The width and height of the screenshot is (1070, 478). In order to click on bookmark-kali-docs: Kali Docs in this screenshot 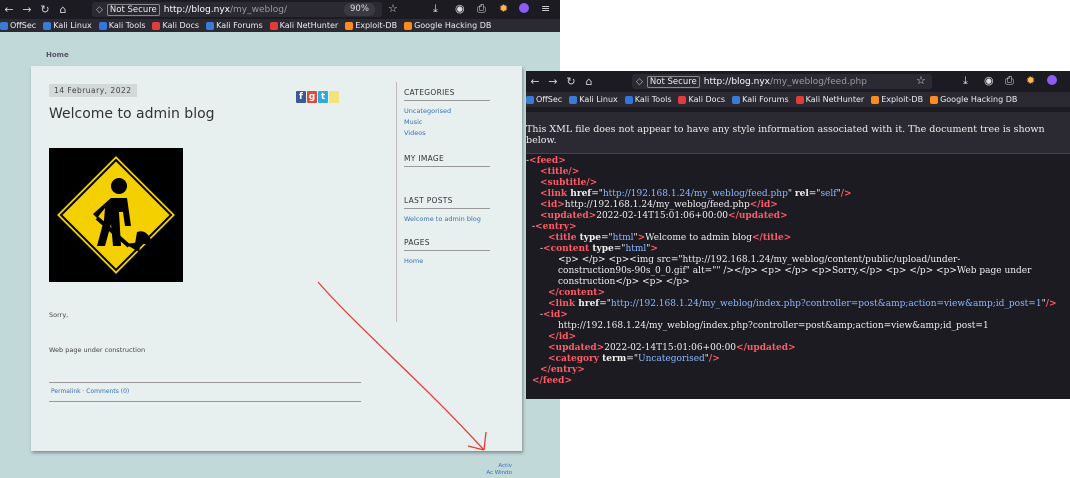, I will do `click(701, 99)`.